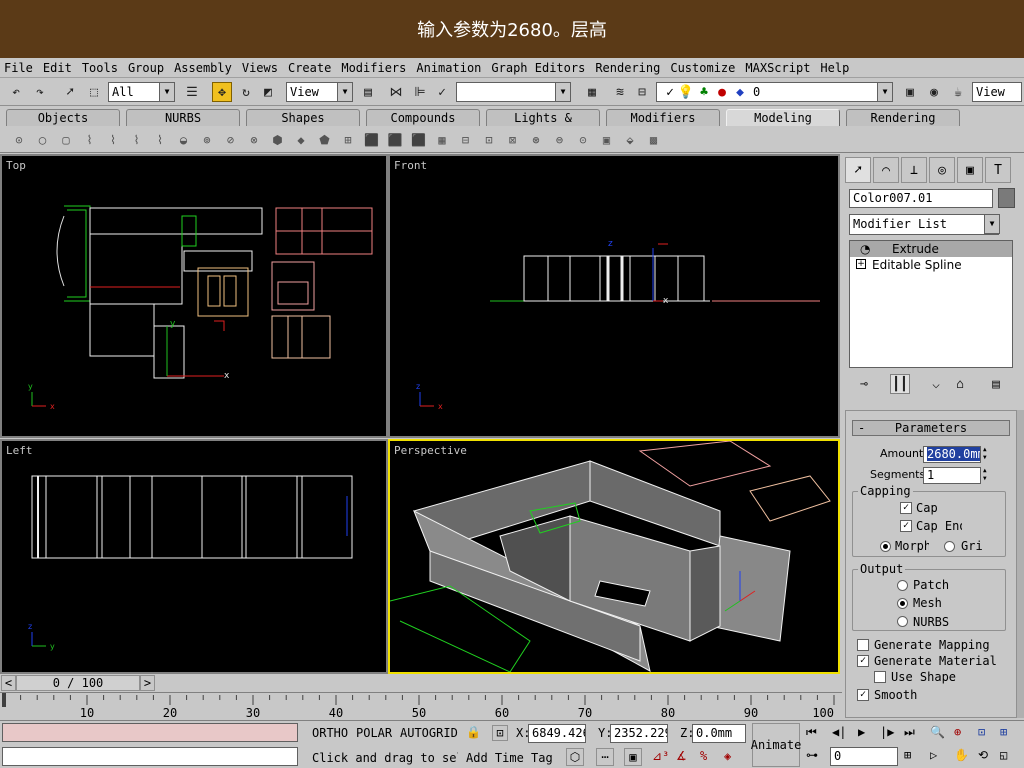  I want to click on gem-icon: ◆, so click(301, 140).